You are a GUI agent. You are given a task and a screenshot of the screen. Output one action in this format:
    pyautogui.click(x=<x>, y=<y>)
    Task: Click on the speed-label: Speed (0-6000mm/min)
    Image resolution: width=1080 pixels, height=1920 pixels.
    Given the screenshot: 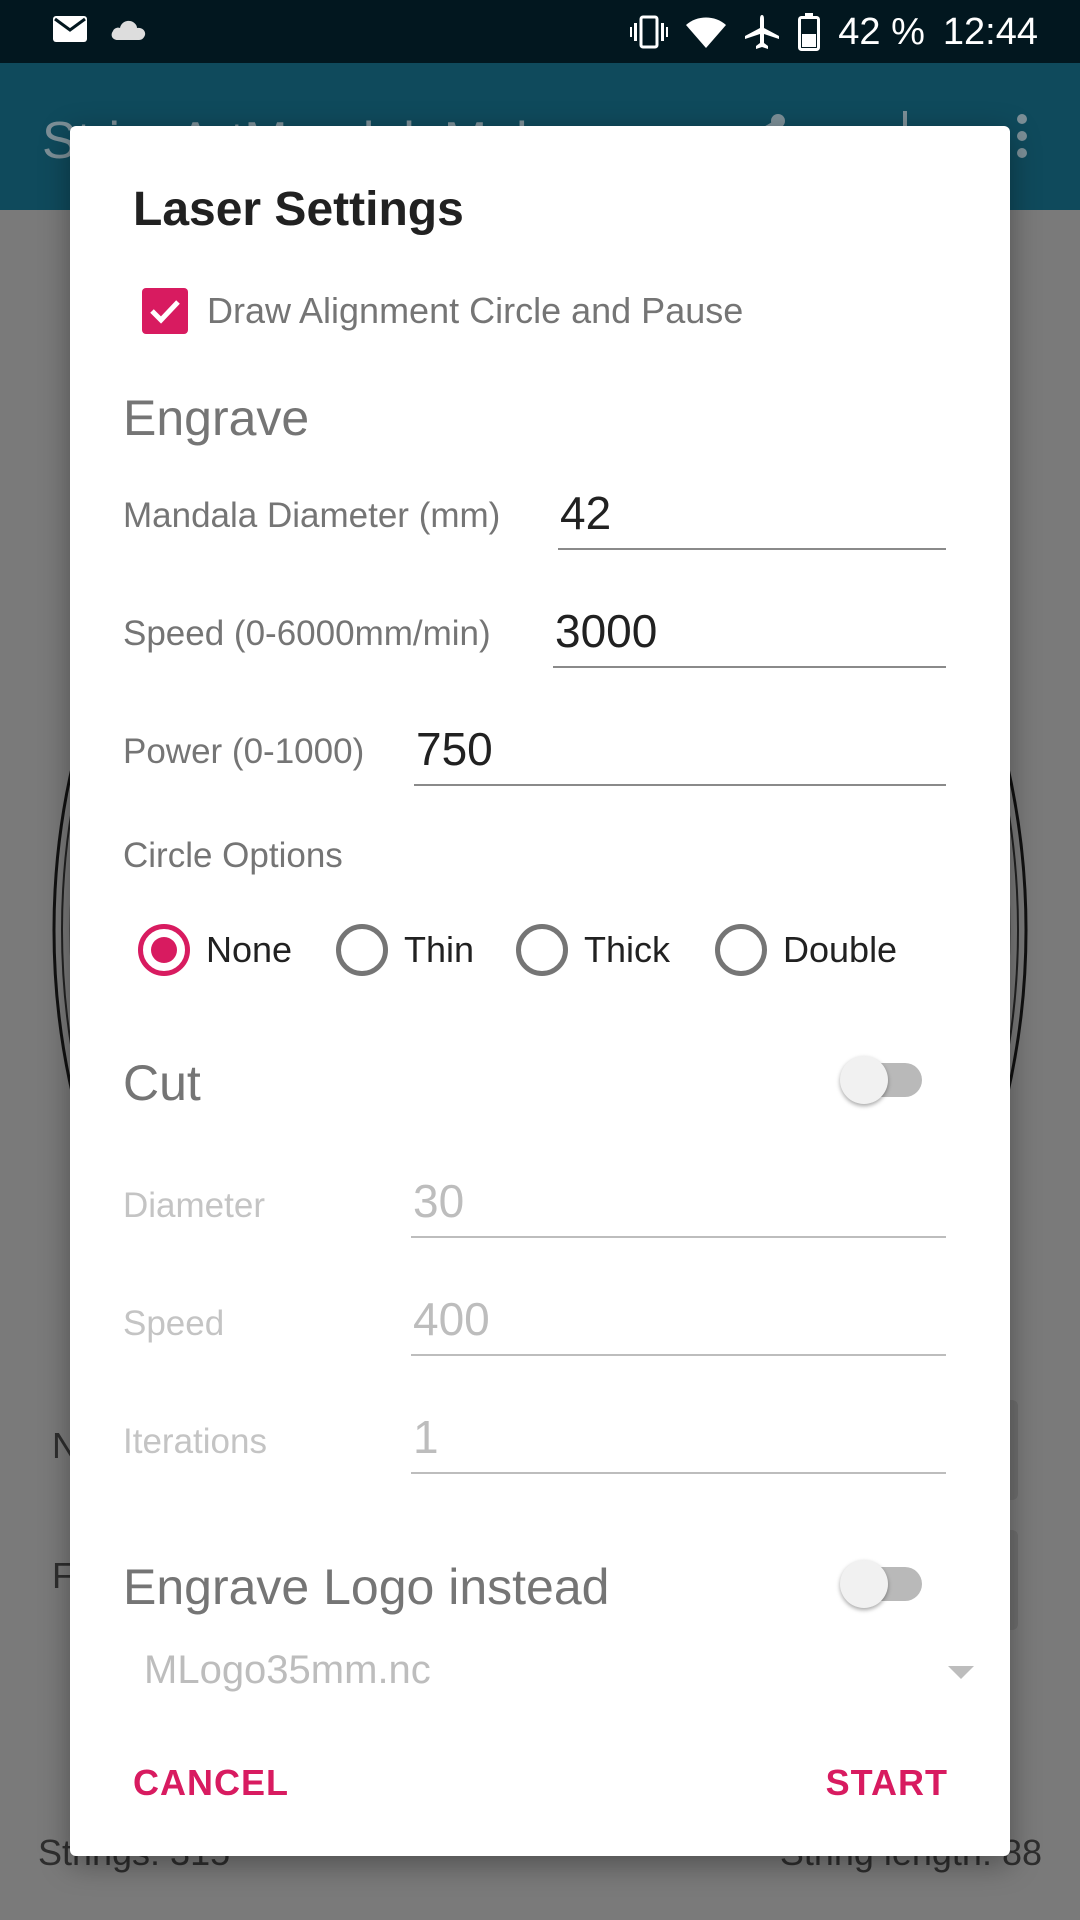 What is the action you would take?
    pyautogui.click(x=307, y=633)
    